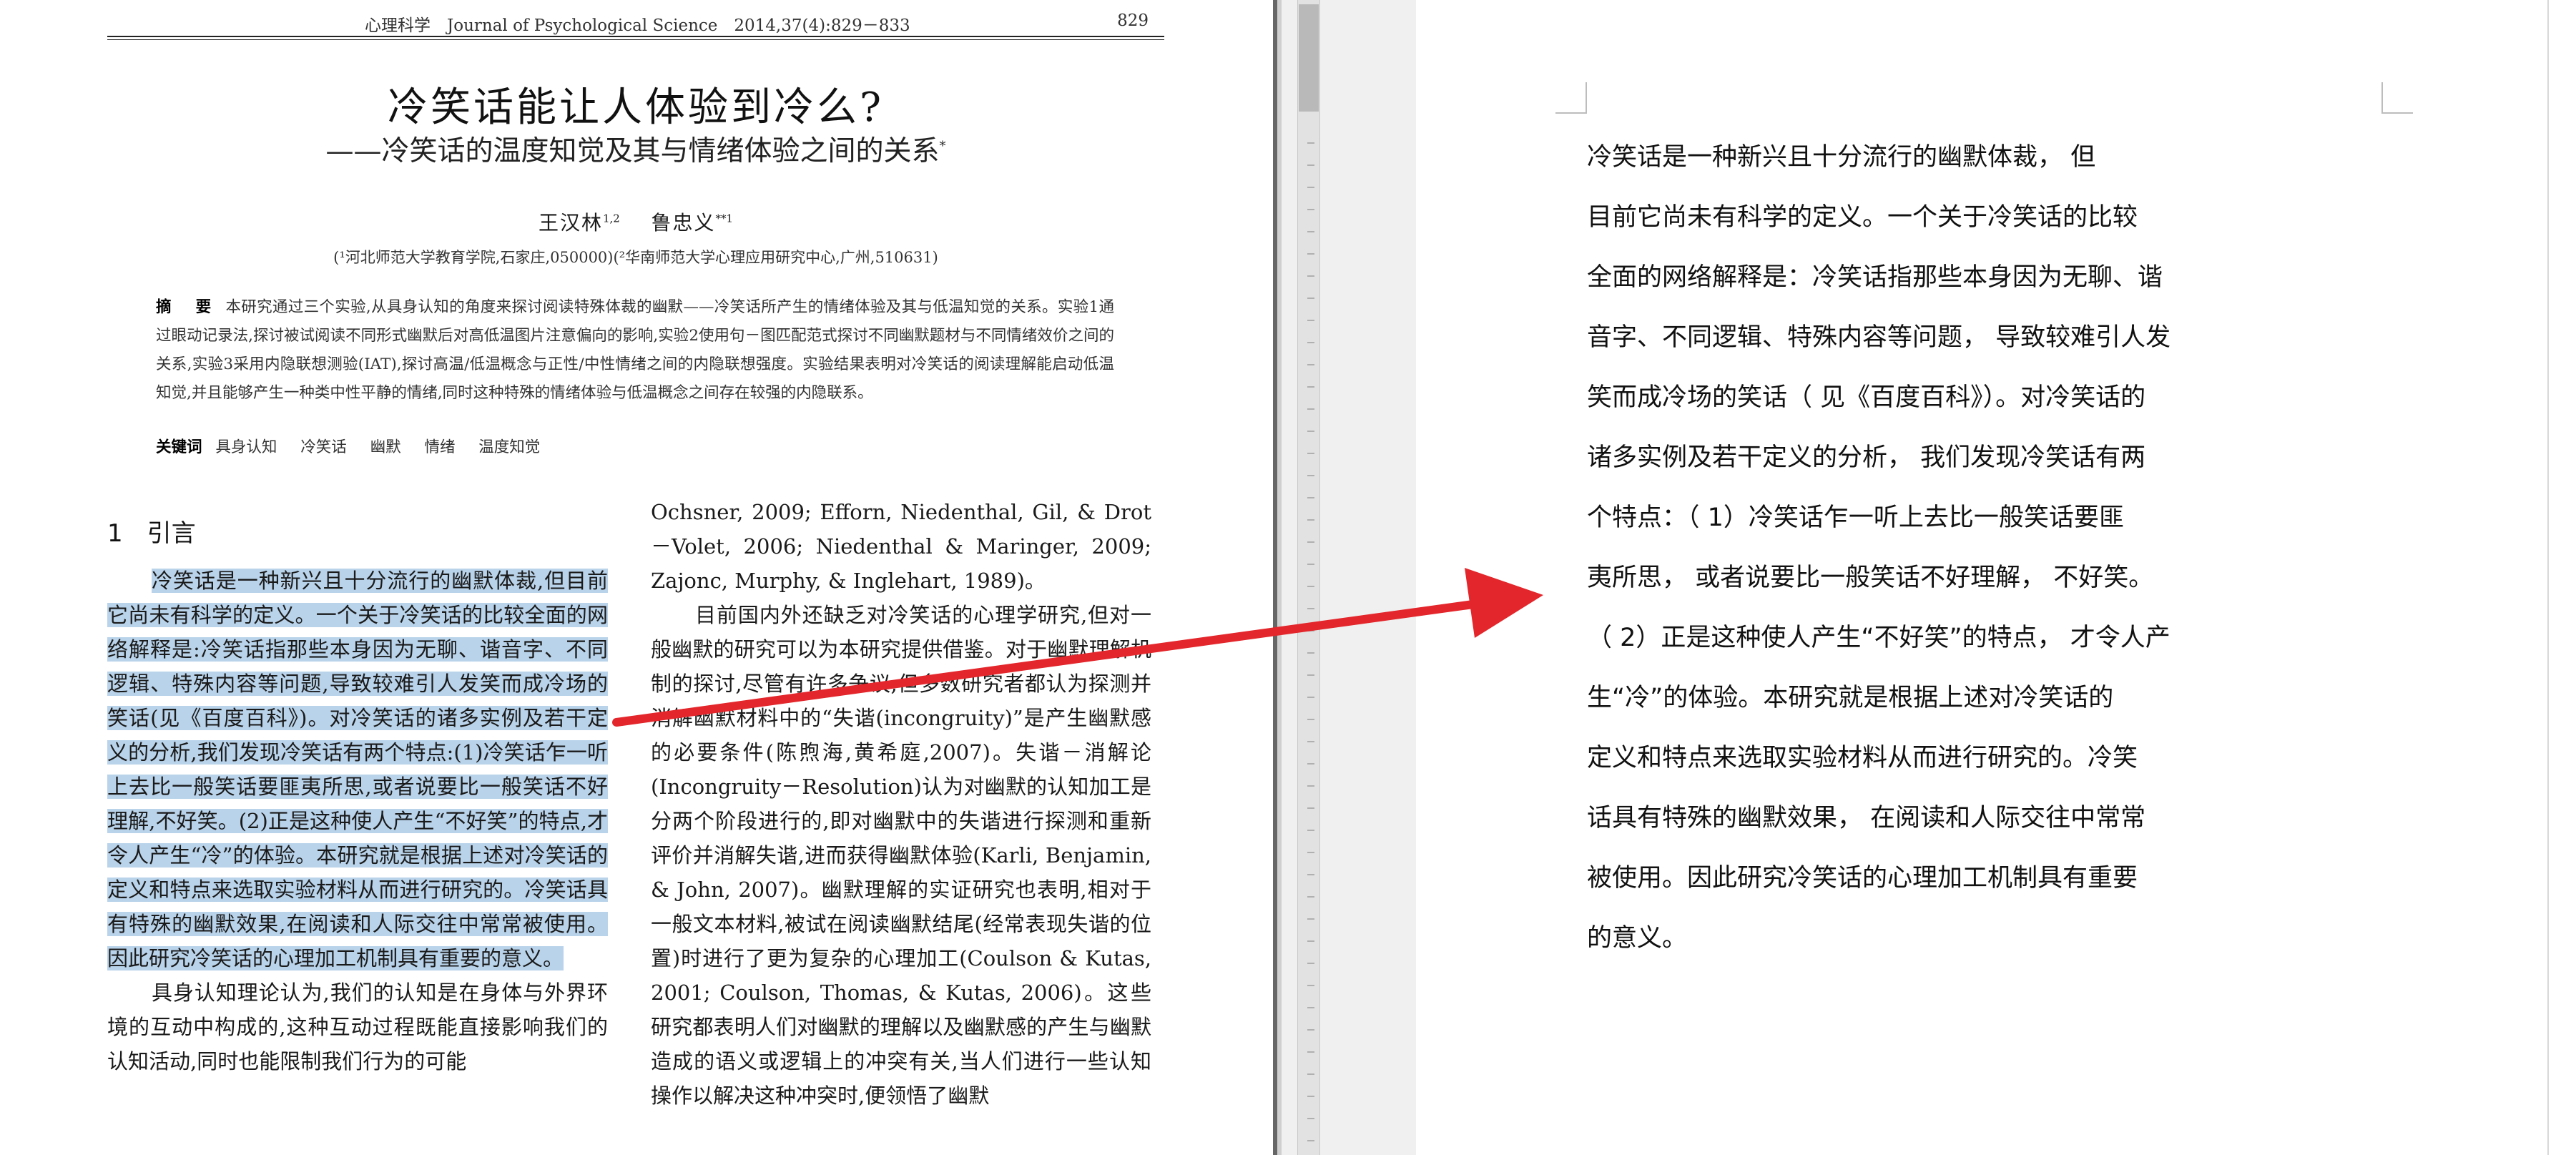  Describe the element at coordinates (246, 447) in the screenshot. I see `keyword: 具身认知` at that location.